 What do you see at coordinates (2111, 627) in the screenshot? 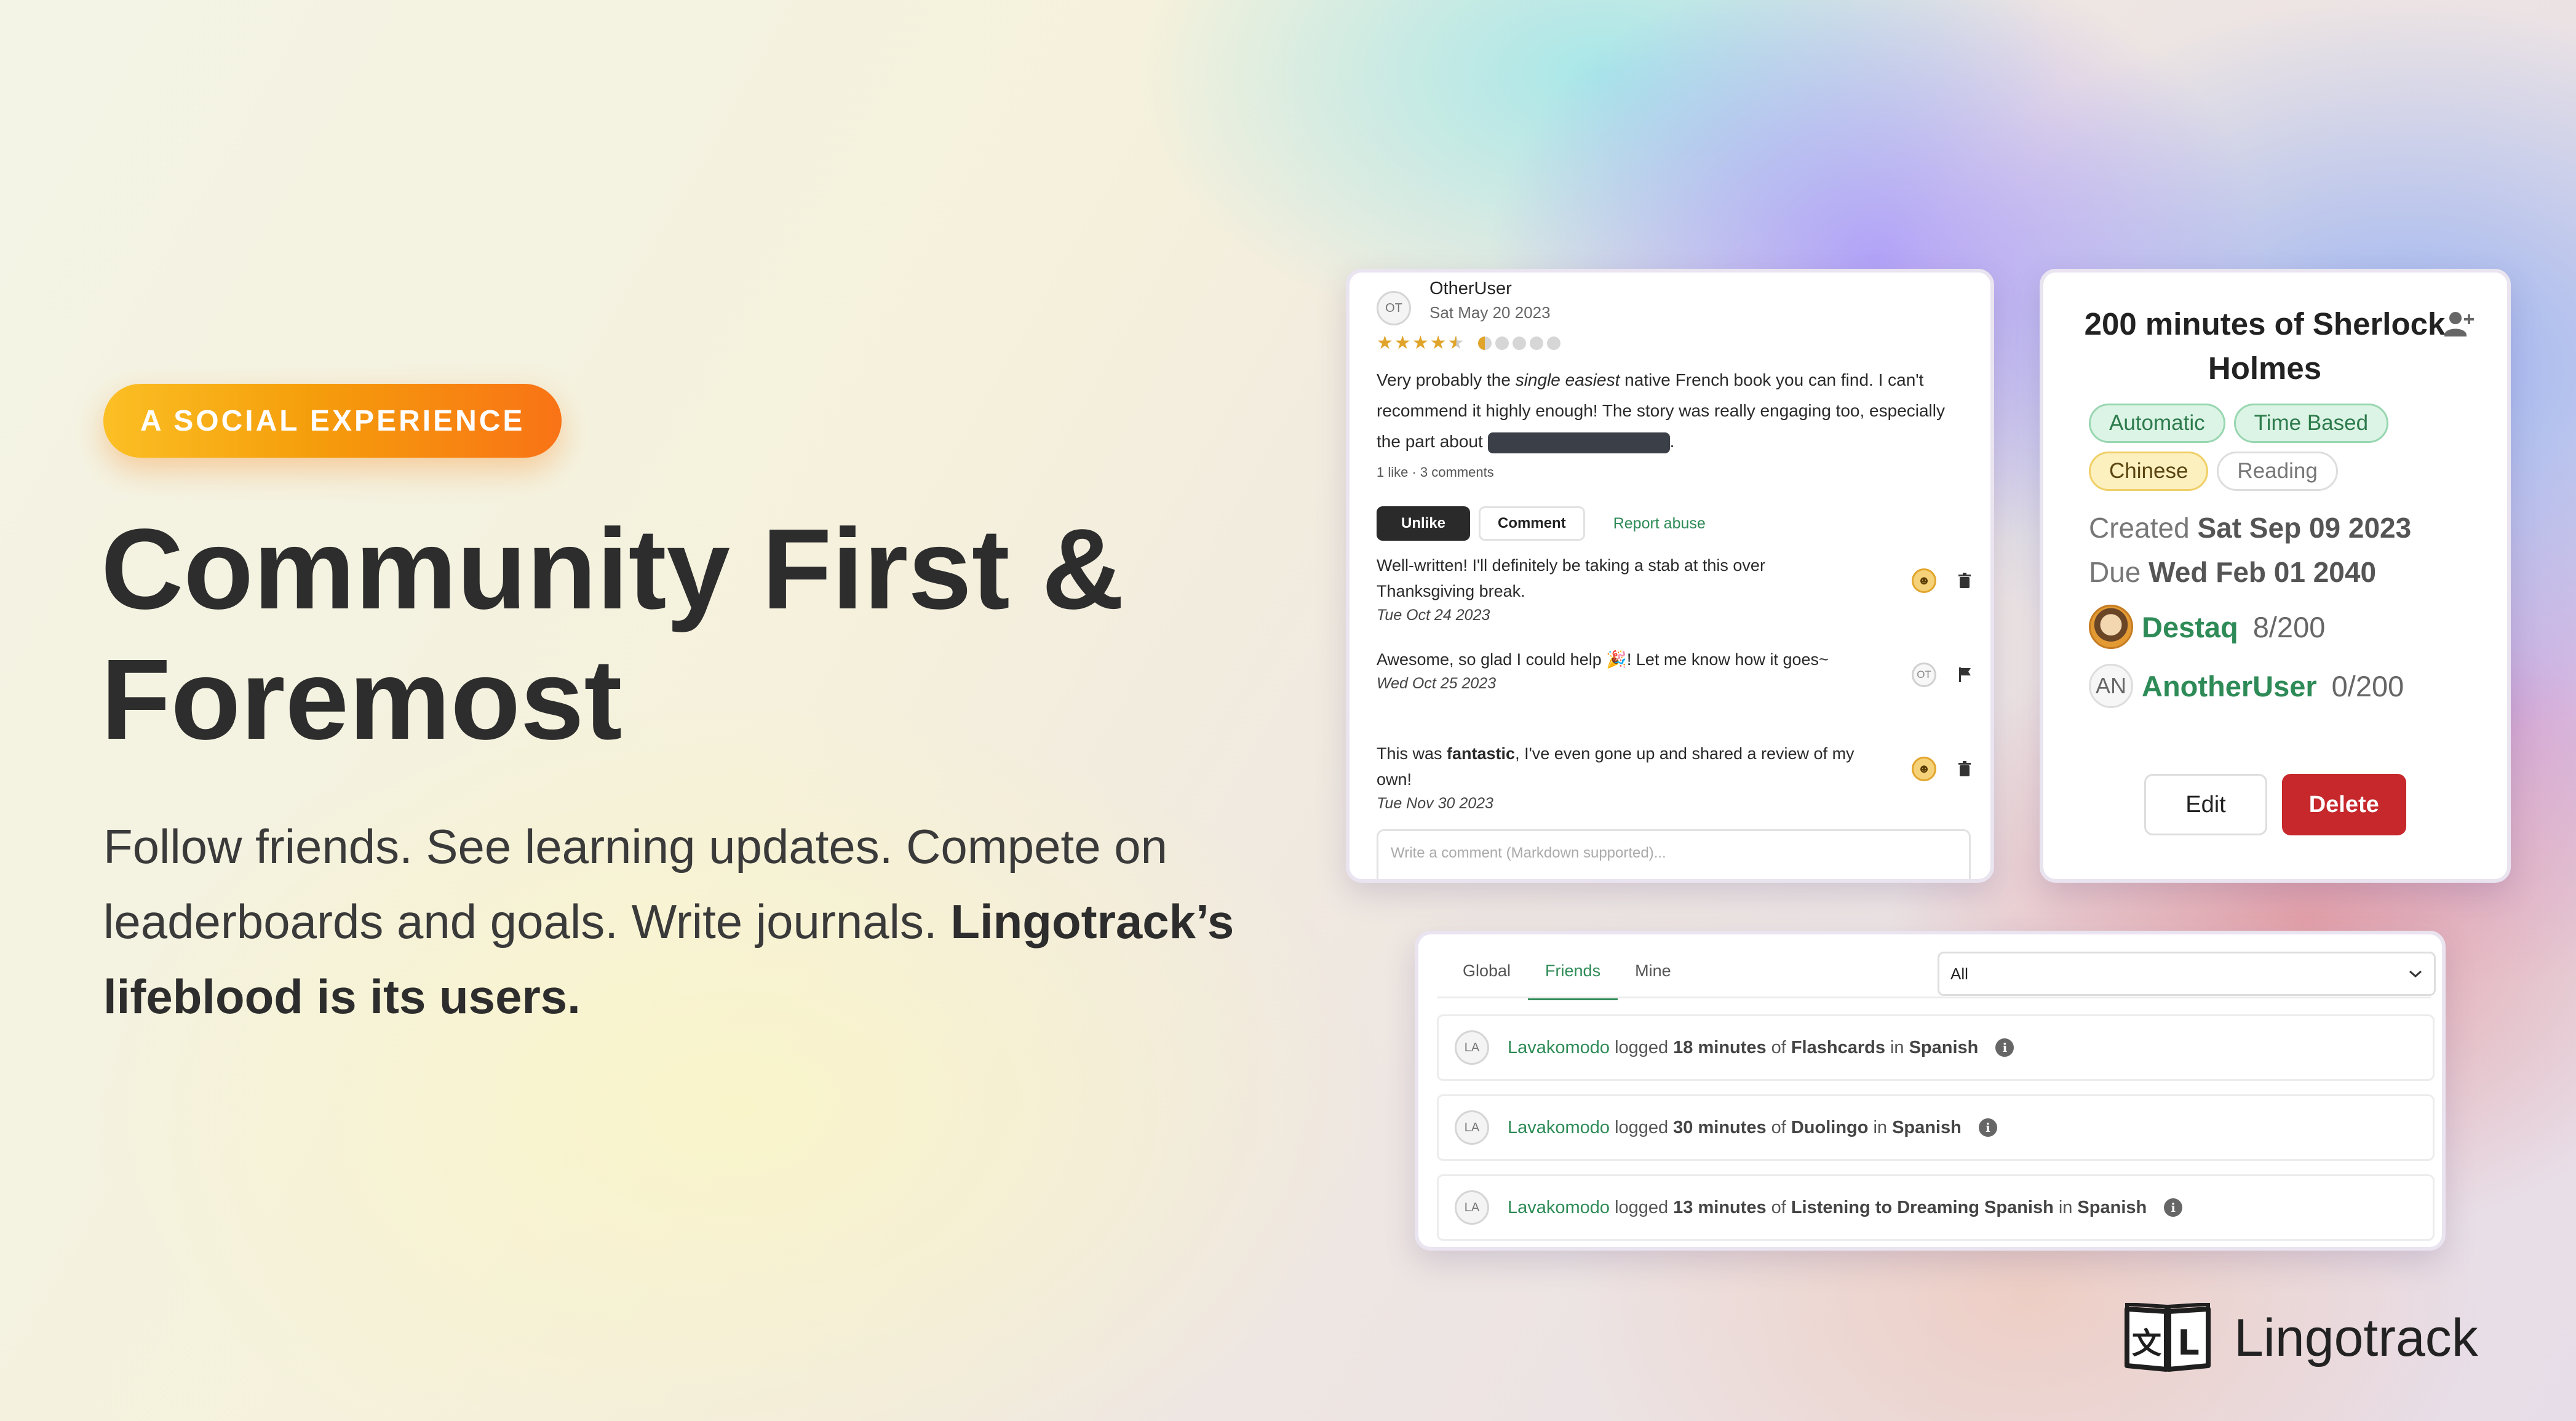
I see `participant-avatar` at bounding box center [2111, 627].